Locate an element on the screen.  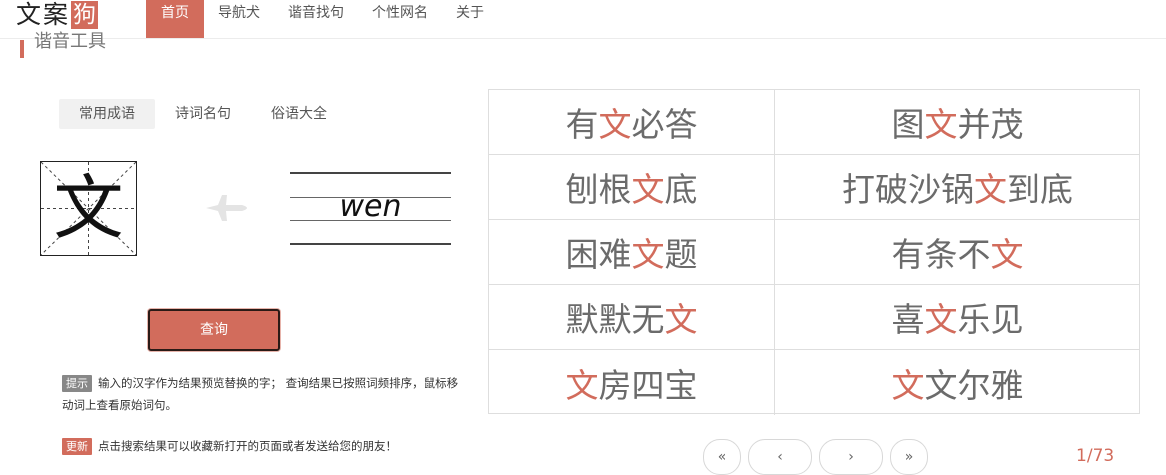
tab-poems: 诗词名句 is located at coordinates (203, 114).